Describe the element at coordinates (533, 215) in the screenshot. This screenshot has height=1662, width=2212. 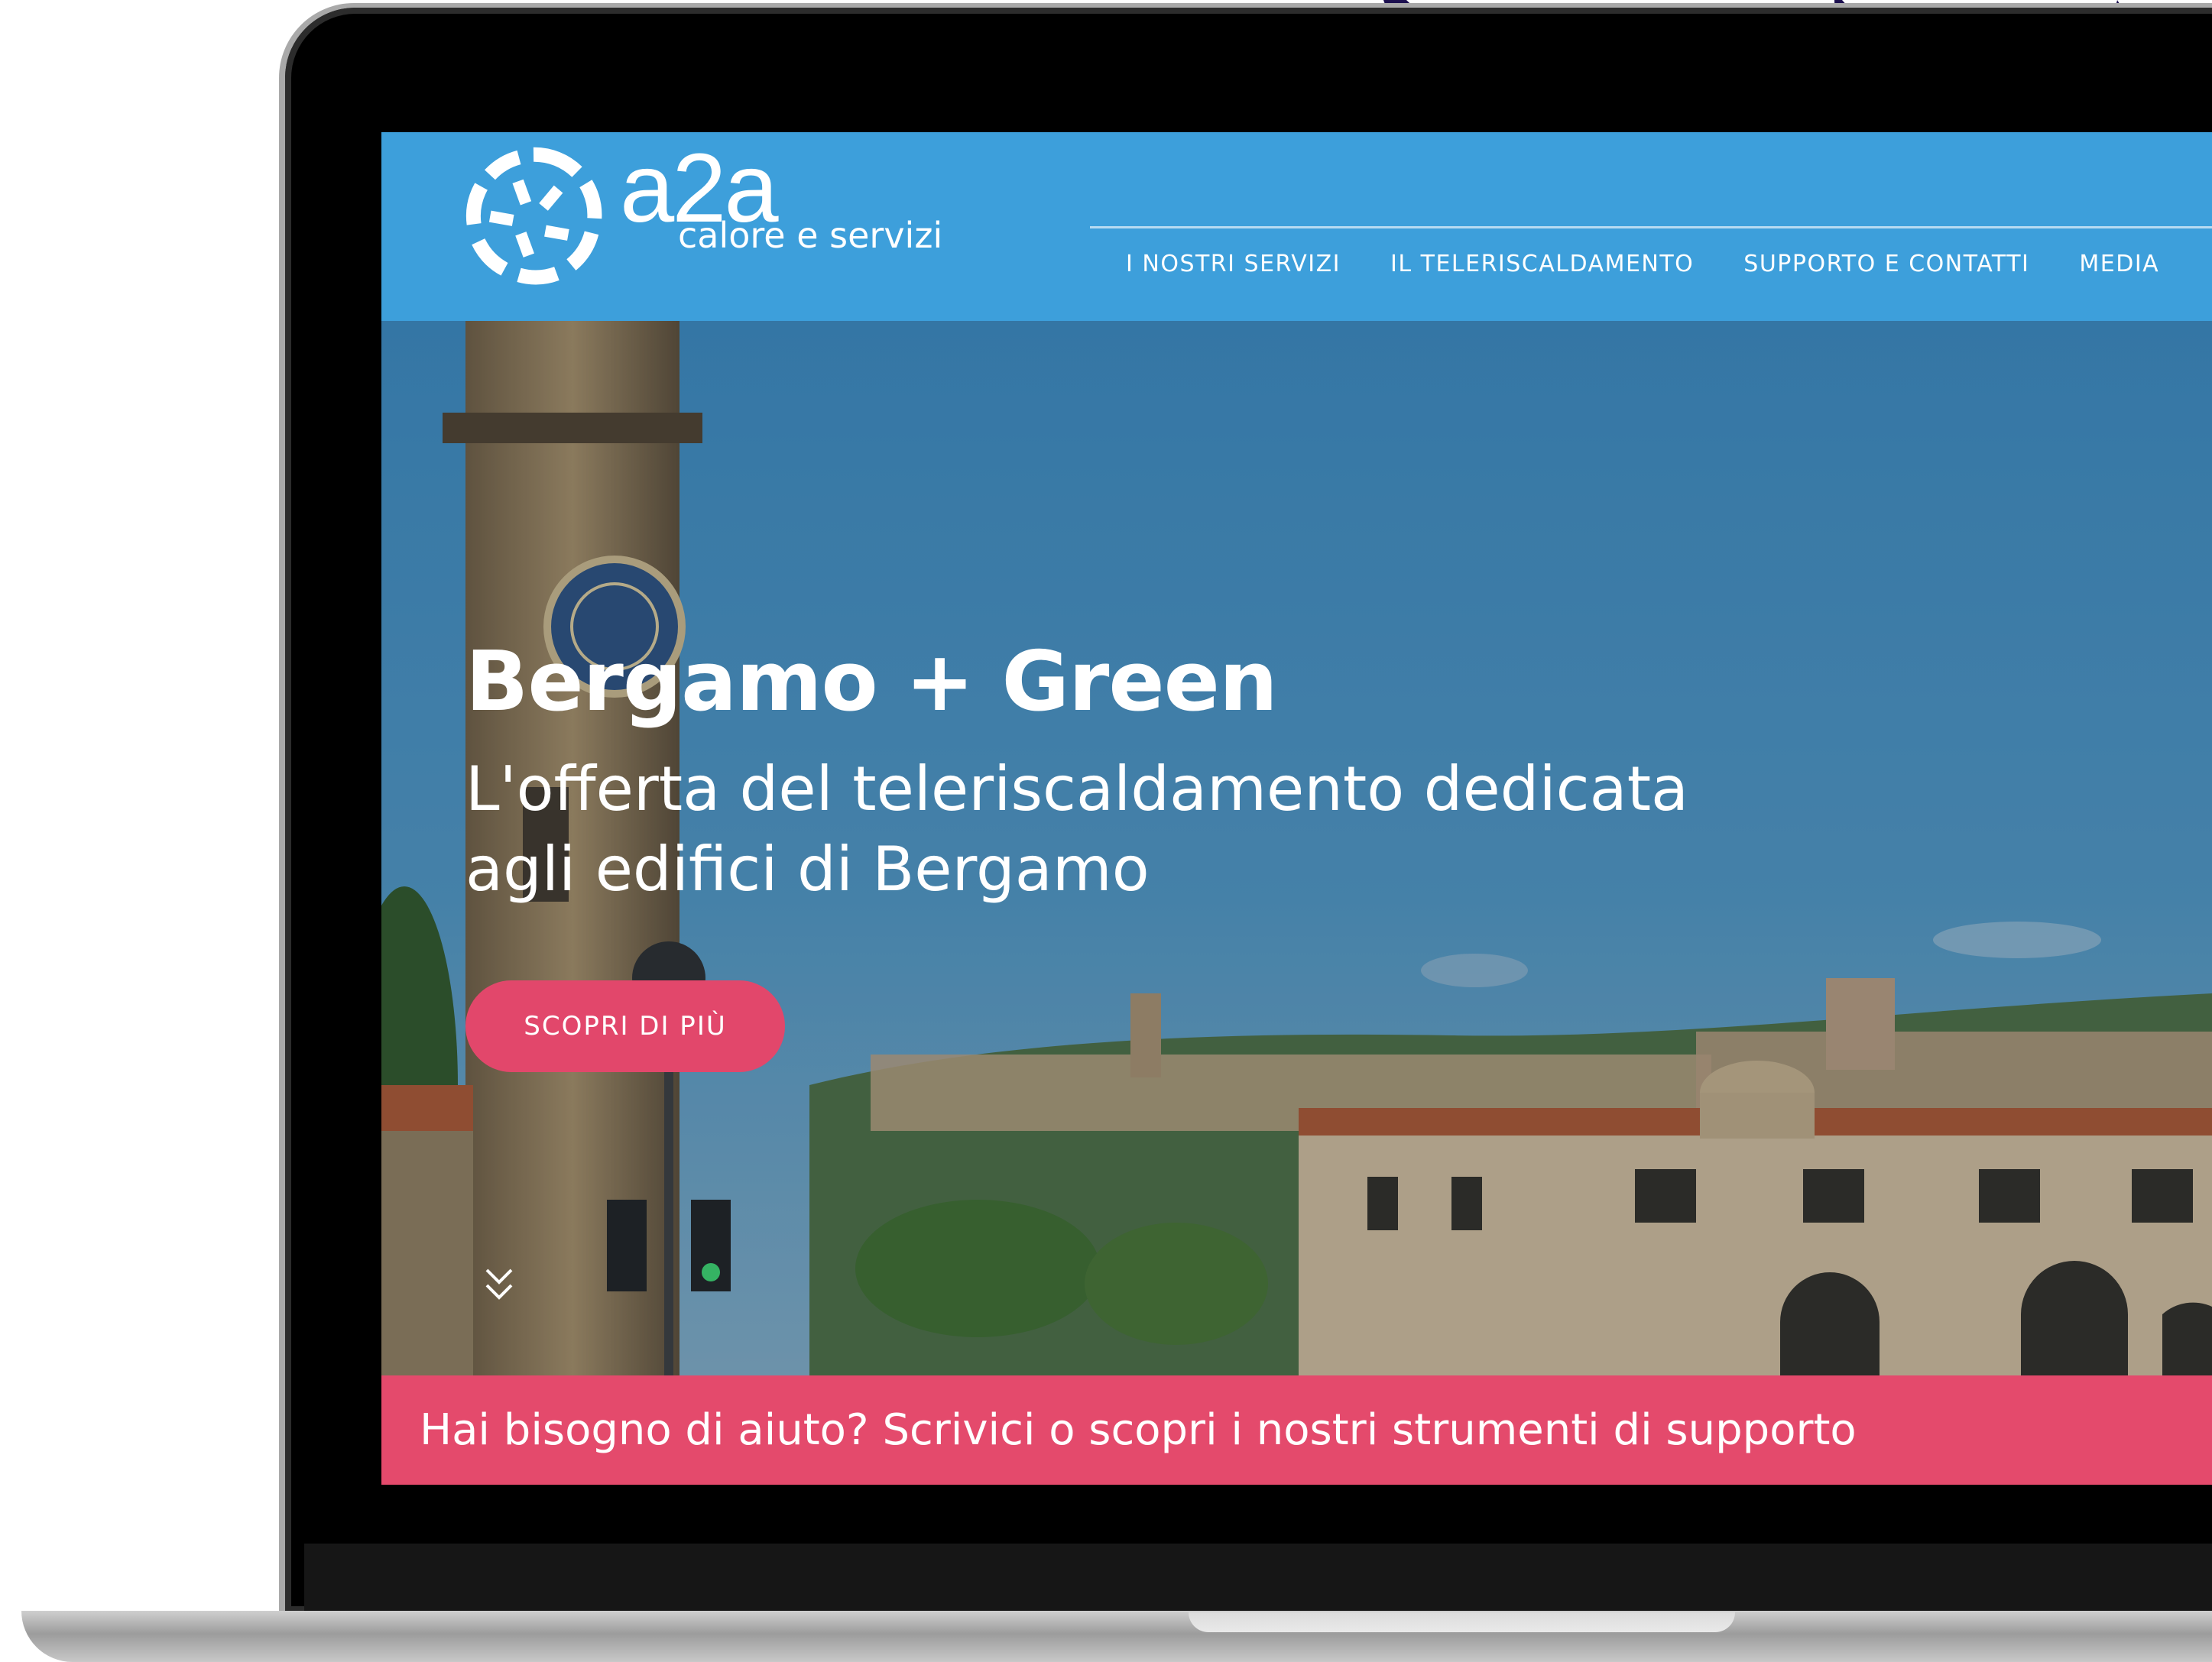
I see `a2a-logo-icon` at that location.